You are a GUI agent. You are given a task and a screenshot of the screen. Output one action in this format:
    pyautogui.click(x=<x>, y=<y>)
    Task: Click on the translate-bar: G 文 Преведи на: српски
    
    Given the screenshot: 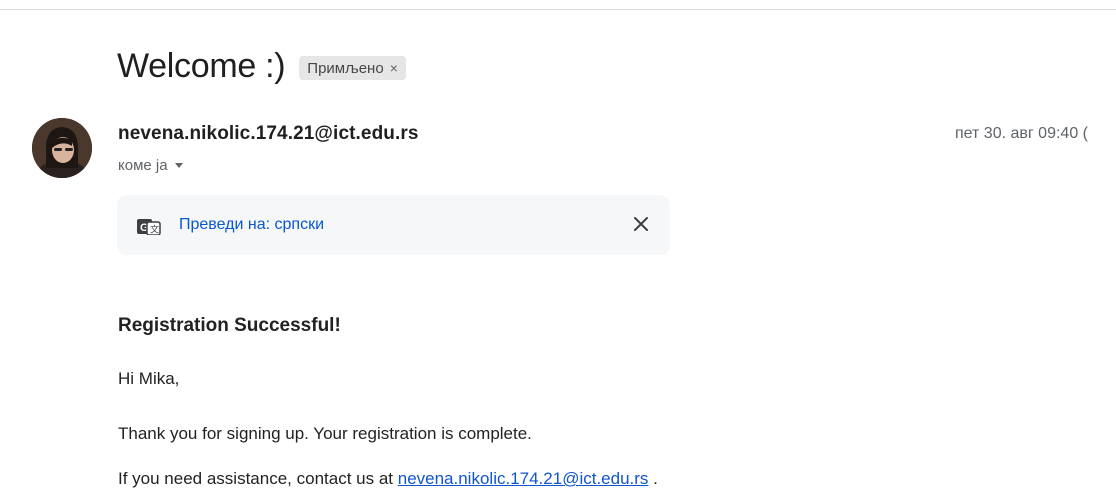 What is the action you would take?
    pyautogui.click(x=393, y=225)
    